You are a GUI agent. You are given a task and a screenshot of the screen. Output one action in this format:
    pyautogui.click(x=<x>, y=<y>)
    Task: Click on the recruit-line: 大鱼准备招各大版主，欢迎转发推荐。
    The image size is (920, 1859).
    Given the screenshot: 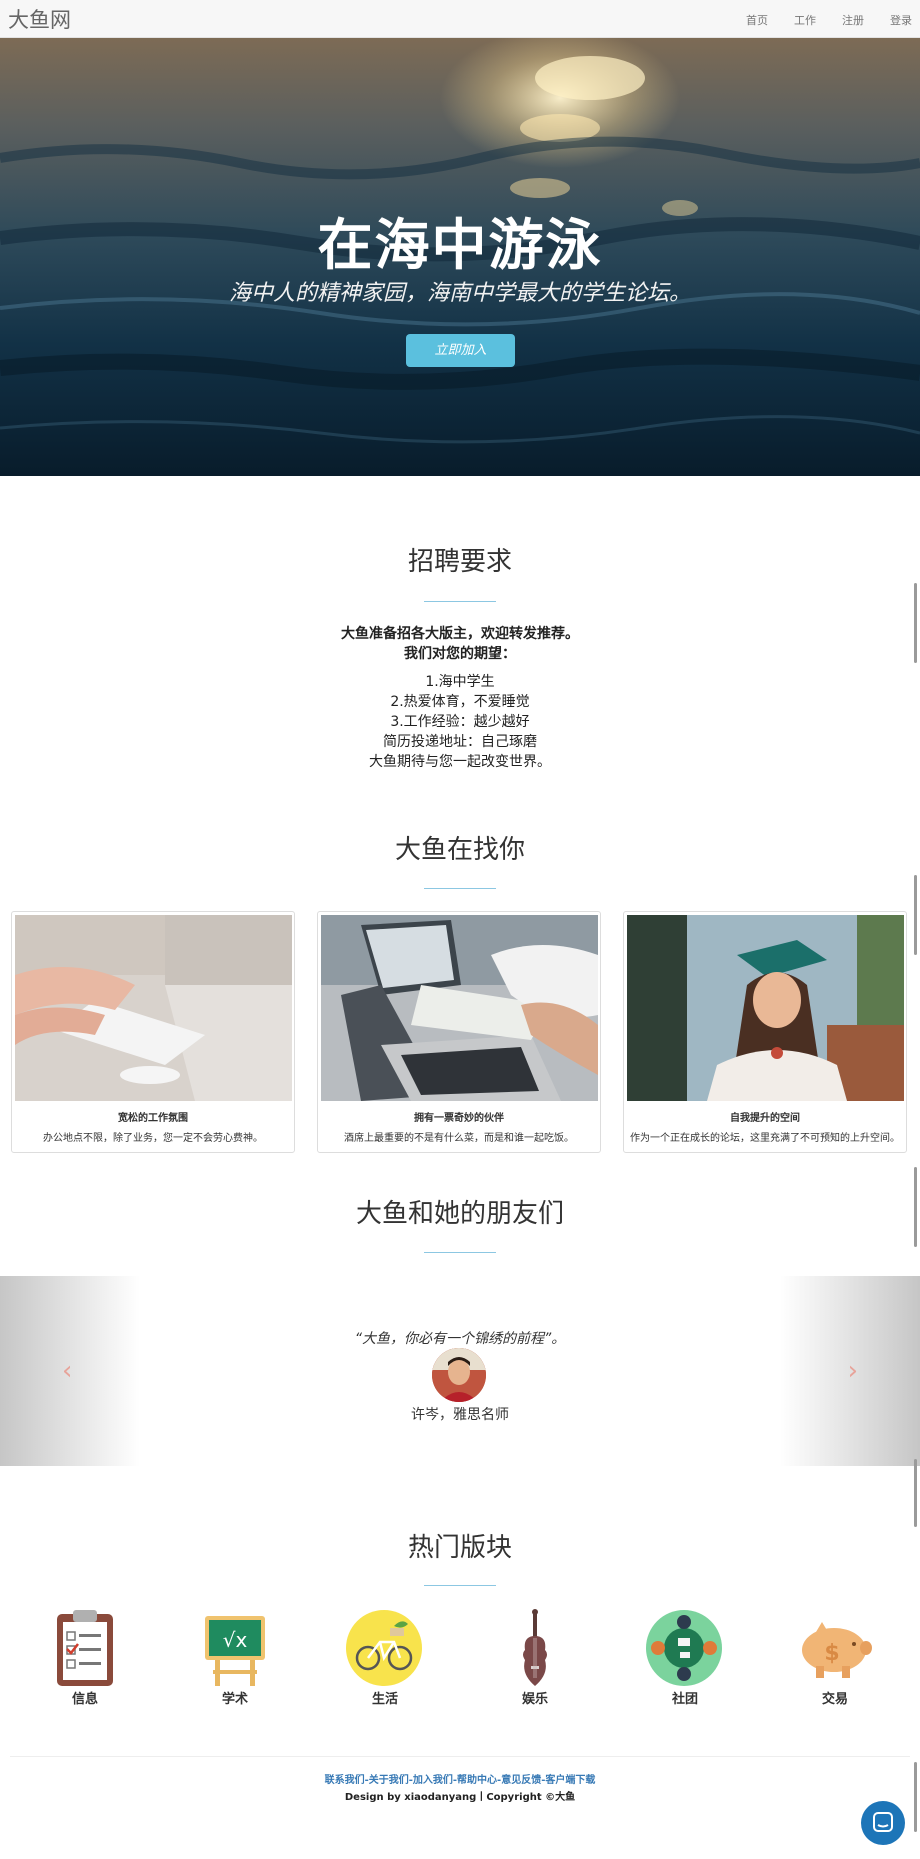 What is the action you would take?
    pyautogui.click(x=460, y=634)
    